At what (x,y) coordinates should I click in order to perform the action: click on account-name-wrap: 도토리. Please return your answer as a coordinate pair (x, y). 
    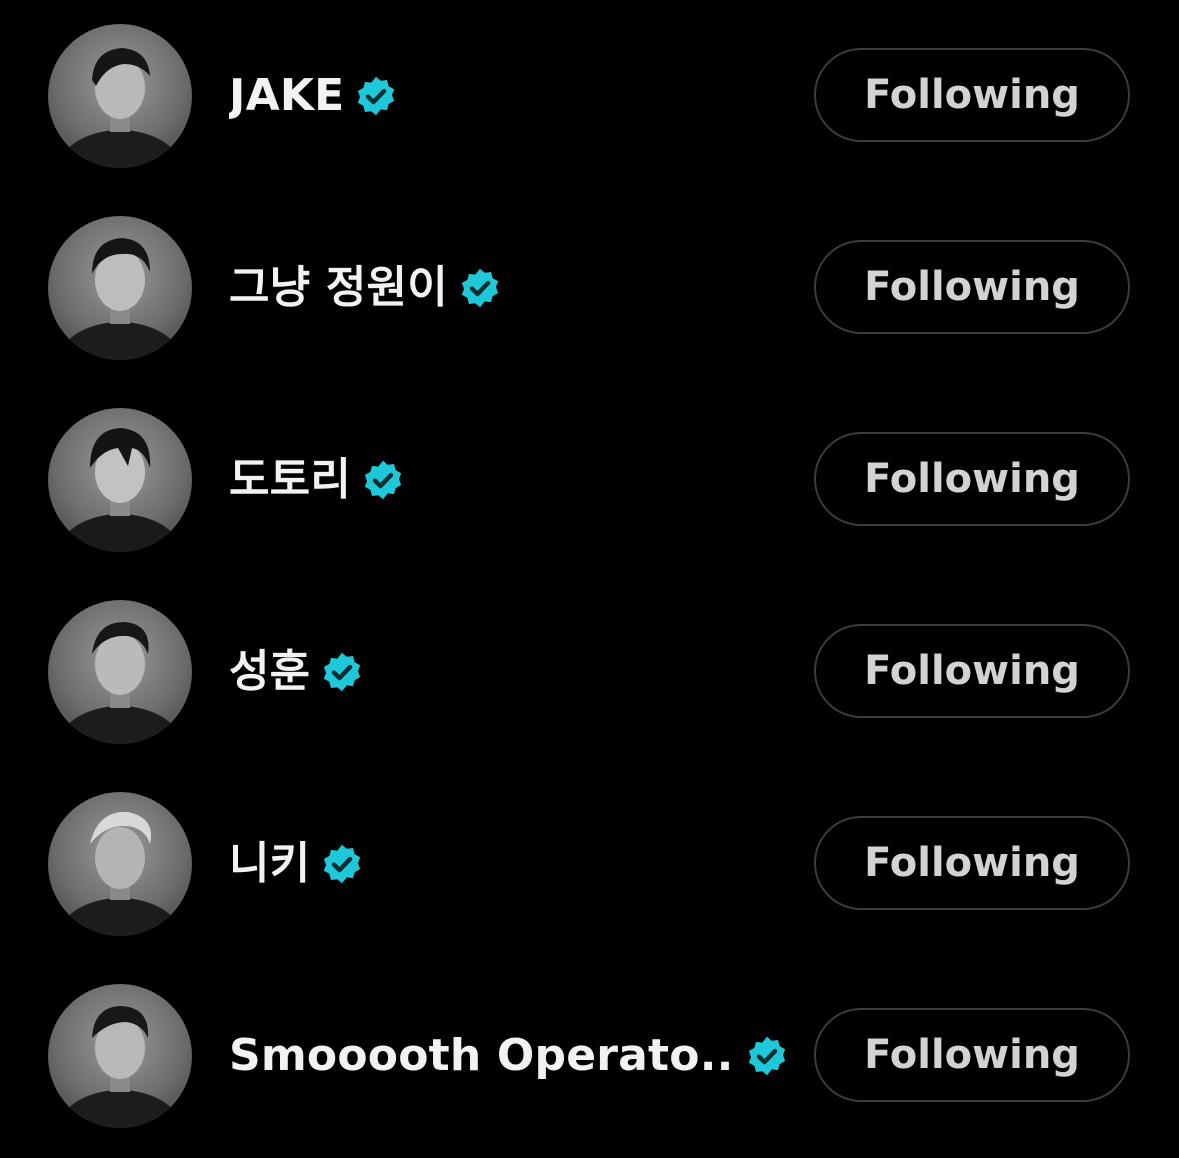
    Looking at the image, I should click on (317, 480).